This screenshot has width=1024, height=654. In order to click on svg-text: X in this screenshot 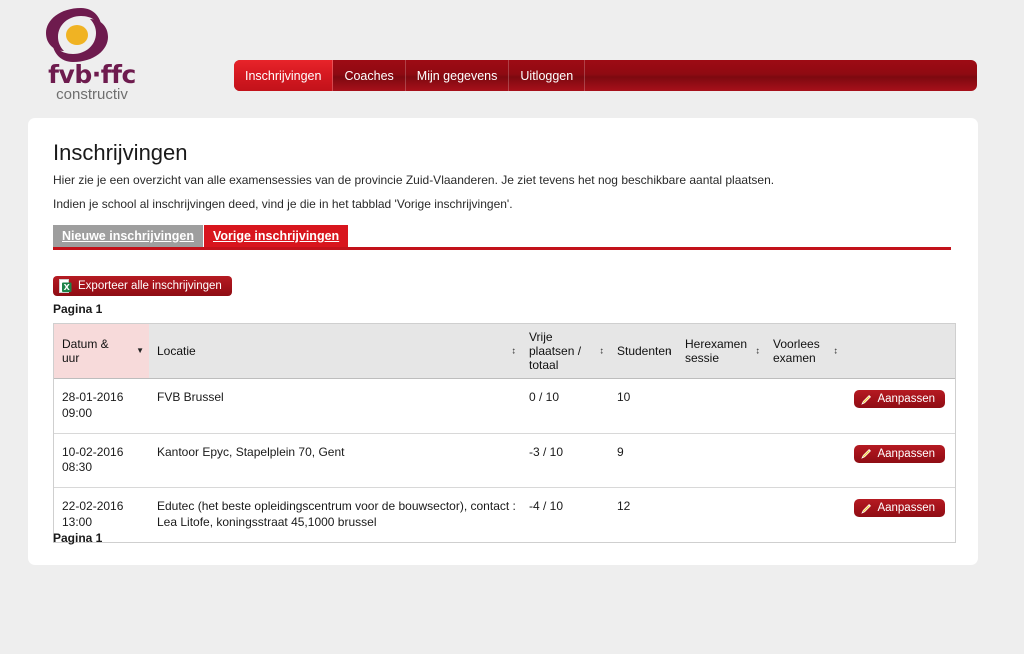, I will do `click(67, 287)`.